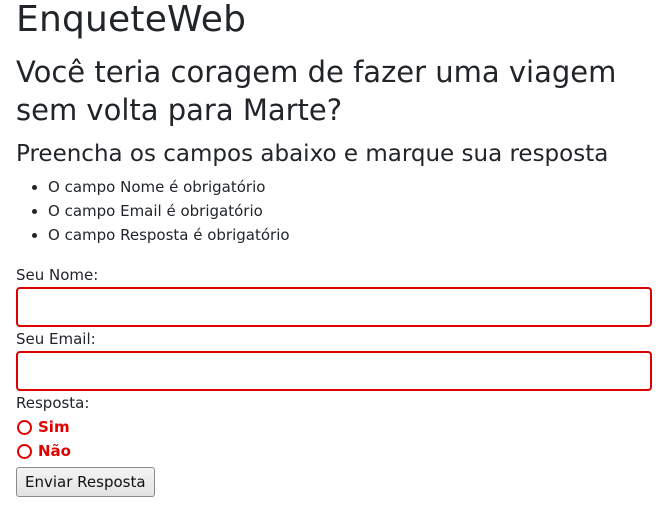  Describe the element at coordinates (350, 187) in the screenshot. I see `error-name-required: O campo Nome é obrigatório` at that location.